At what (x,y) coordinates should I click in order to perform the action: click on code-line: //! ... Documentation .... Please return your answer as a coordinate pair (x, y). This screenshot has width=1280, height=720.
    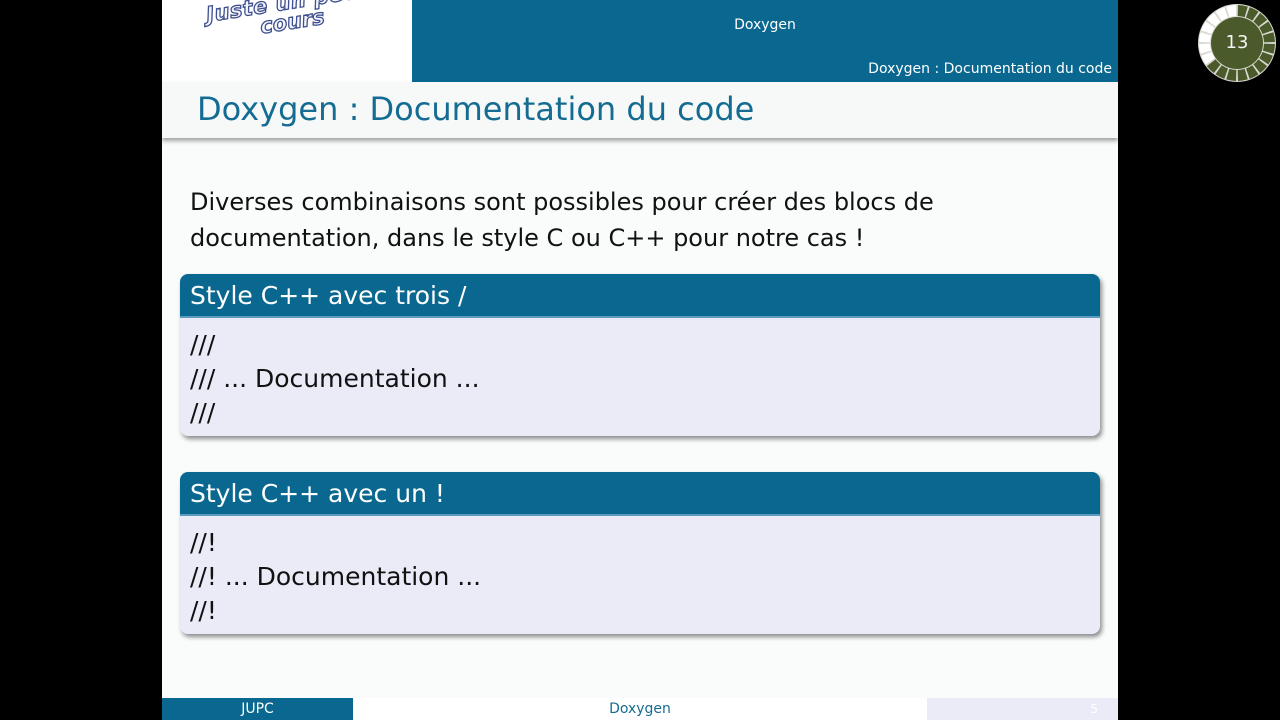
    Looking at the image, I should click on (336, 576).